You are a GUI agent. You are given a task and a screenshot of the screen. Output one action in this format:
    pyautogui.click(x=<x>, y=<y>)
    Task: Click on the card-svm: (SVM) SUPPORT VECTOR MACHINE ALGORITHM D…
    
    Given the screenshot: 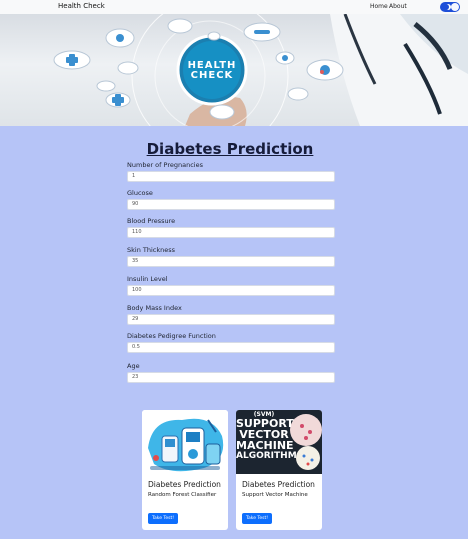 What is the action you would take?
    pyautogui.click(x=279, y=470)
    